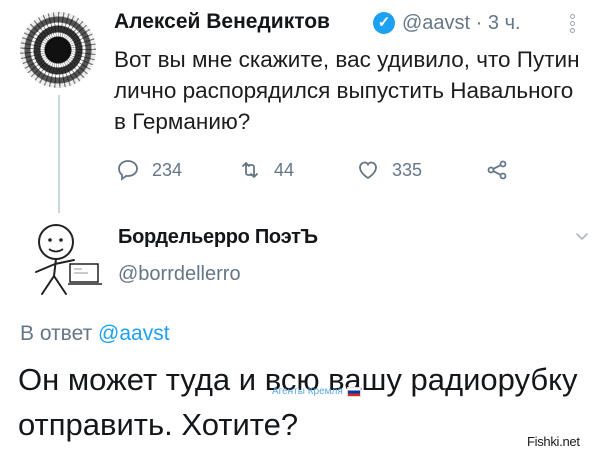  Describe the element at coordinates (134, 333) in the screenshot. I see `reply-to-handle-link: @aavst` at that location.